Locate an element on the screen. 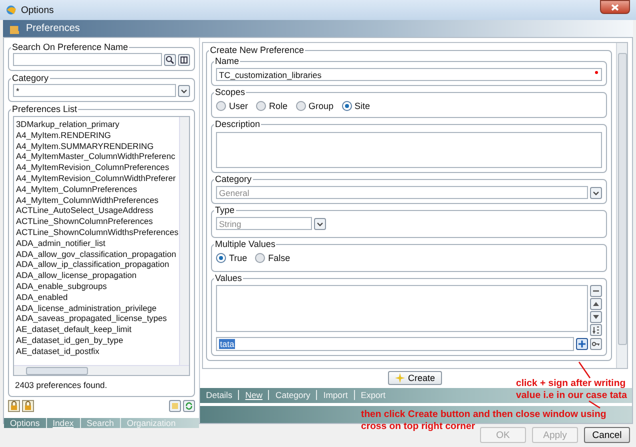  radio-label: True is located at coordinates (238, 258).